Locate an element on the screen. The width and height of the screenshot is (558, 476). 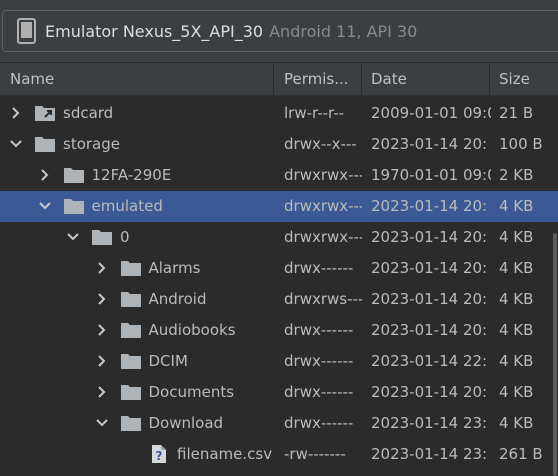
tree-row: emulated drwxrwx--- 2023-01-14 20: 4 KB is located at coordinates (279, 206).